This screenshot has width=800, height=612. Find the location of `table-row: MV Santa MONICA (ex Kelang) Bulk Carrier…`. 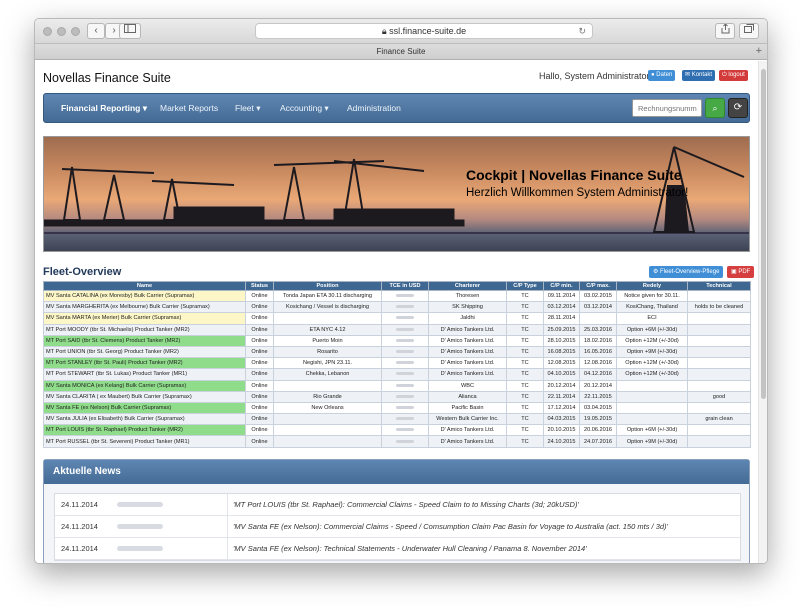

table-row: MV Santa MONICA (ex Kelang) Bulk Carrier… is located at coordinates (397, 385).